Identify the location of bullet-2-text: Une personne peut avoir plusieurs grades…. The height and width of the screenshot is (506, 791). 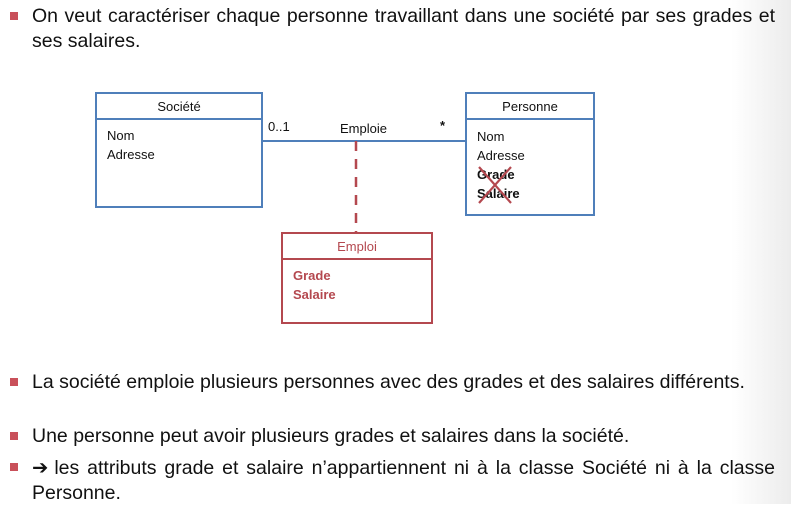
(331, 436).